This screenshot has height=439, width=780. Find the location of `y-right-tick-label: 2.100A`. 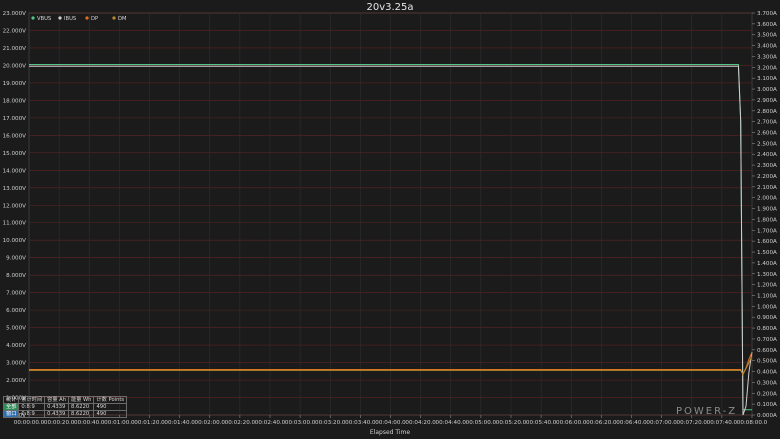

y-right-tick-label: 2.100A is located at coordinates (767, 188).